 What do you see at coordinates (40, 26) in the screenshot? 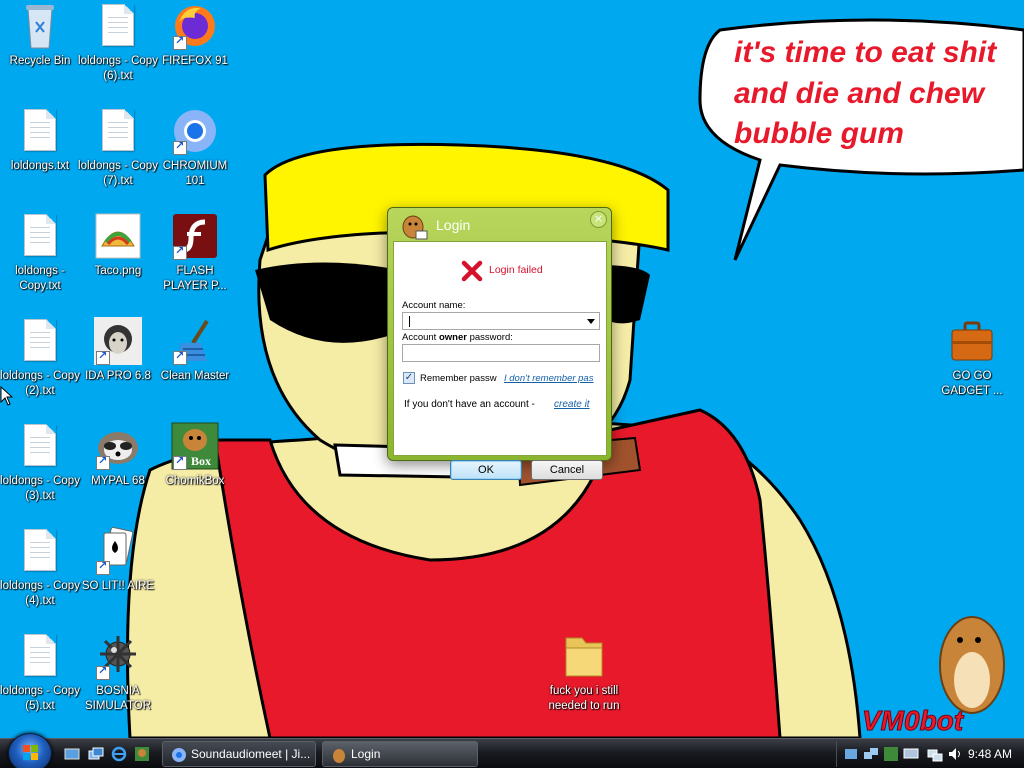
I see `recycle-bin-icon` at bounding box center [40, 26].